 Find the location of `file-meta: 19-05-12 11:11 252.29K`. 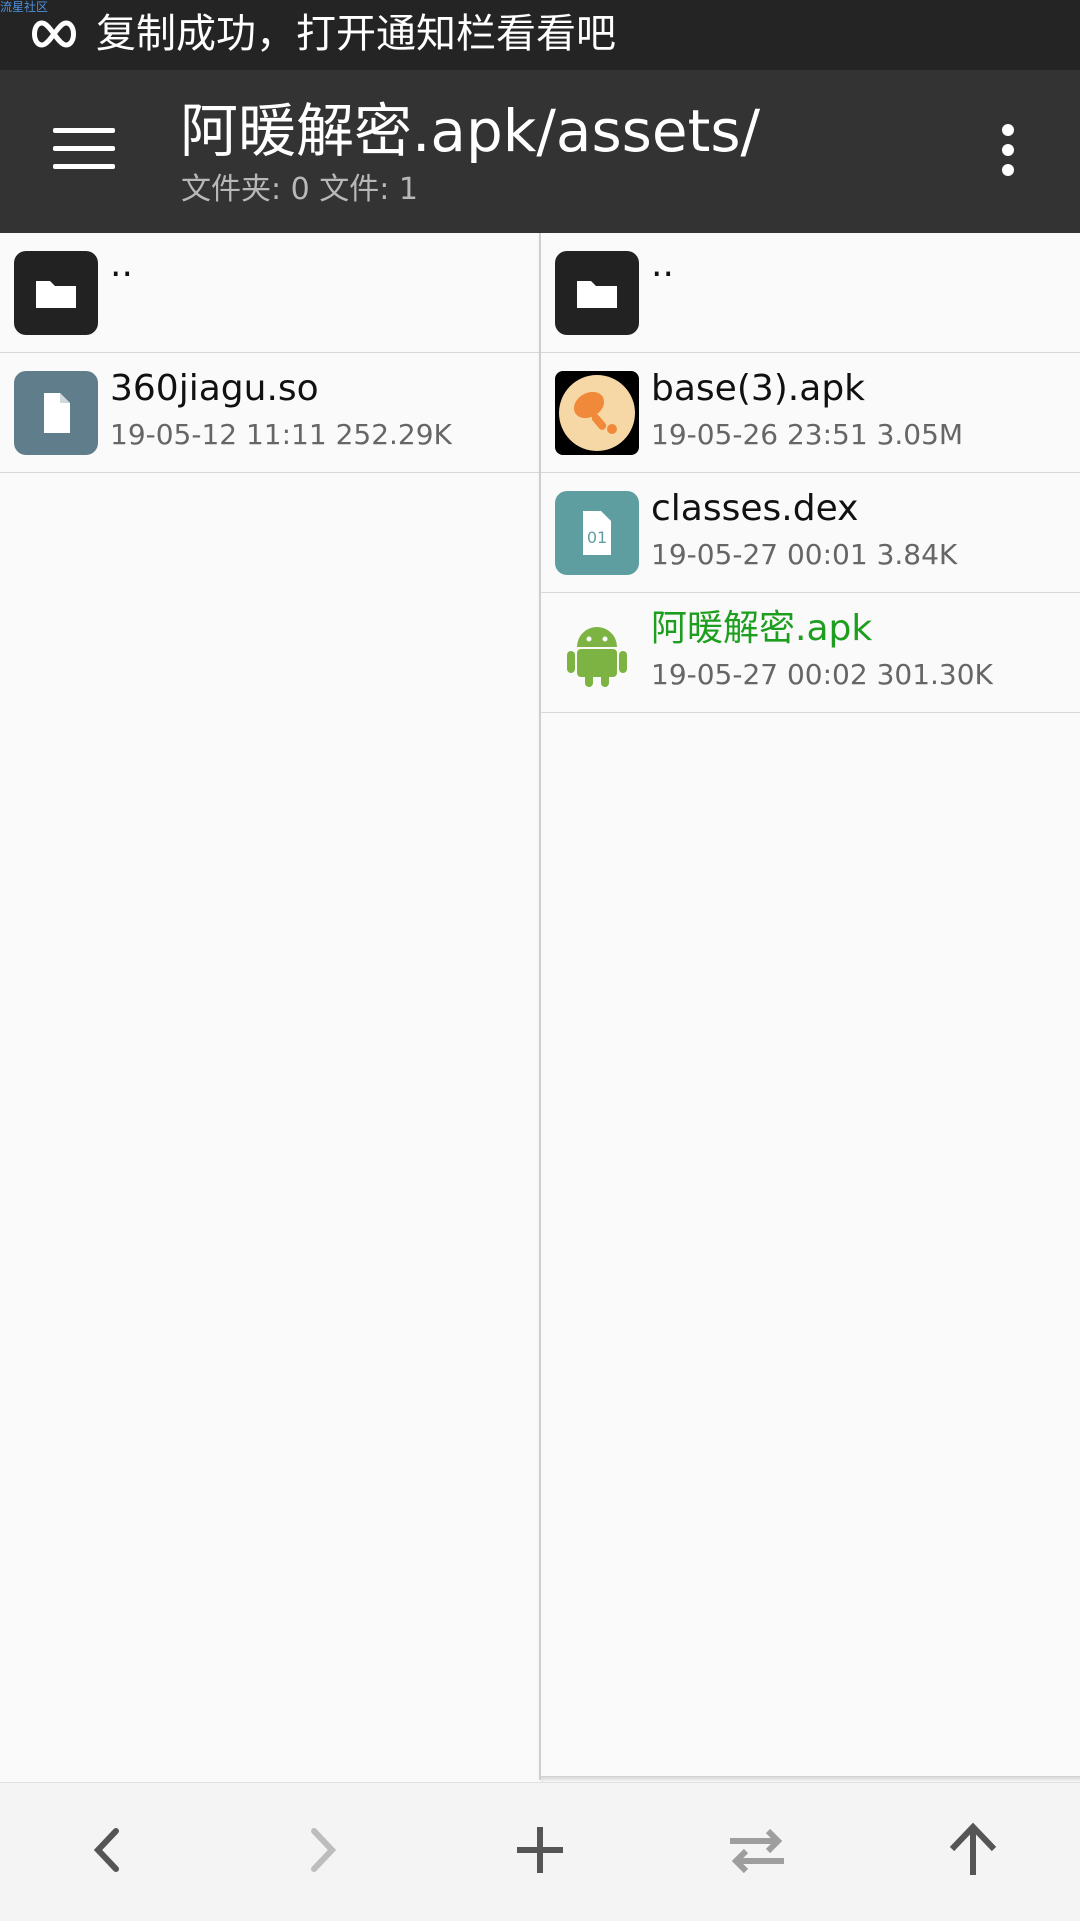

file-meta: 19-05-12 11:11 252.29K is located at coordinates (281, 434).